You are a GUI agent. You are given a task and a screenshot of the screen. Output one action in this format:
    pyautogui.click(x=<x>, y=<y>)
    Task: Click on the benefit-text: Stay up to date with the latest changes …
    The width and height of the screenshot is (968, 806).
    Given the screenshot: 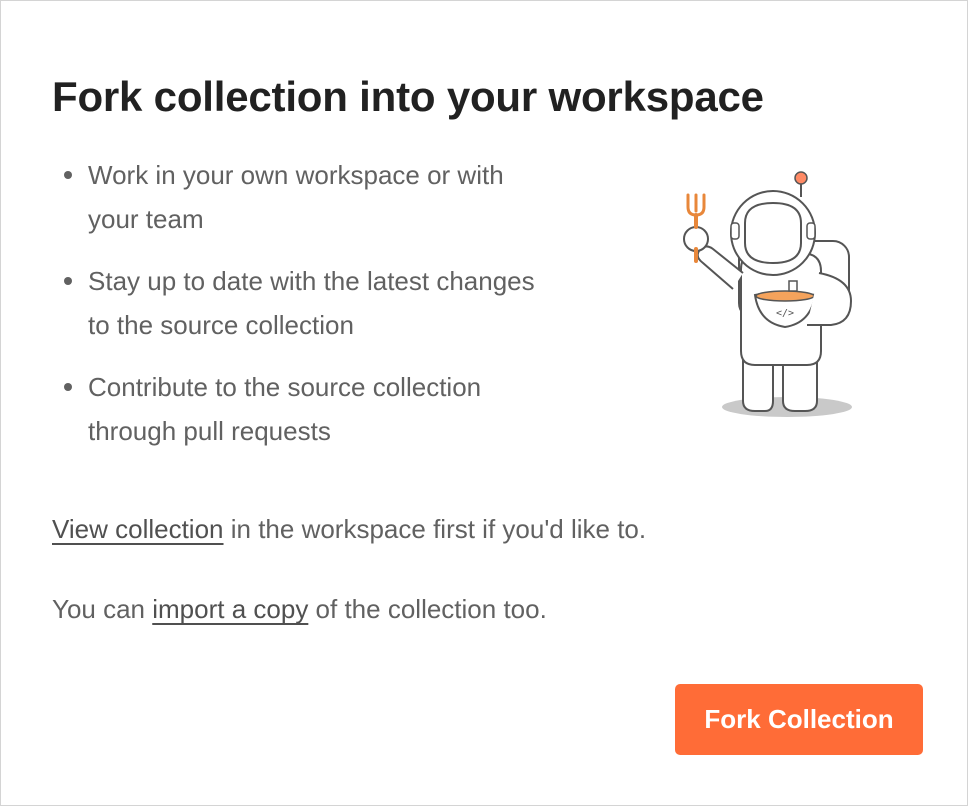 What is the action you would take?
    pyautogui.click(x=311, y=303)
    